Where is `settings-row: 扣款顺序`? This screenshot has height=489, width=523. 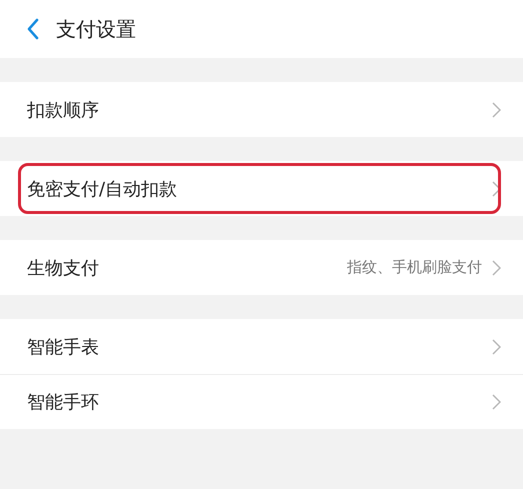
settings-row: 扣款顺序 is located at coordinates (261, 109).